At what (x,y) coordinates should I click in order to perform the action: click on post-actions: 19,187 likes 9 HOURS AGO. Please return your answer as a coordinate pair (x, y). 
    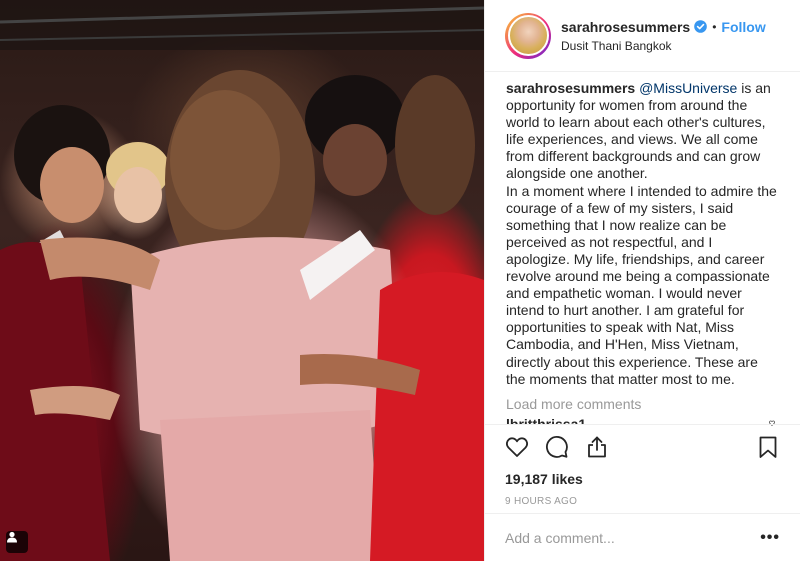
    Looking at the image, I should click on (642, 465).